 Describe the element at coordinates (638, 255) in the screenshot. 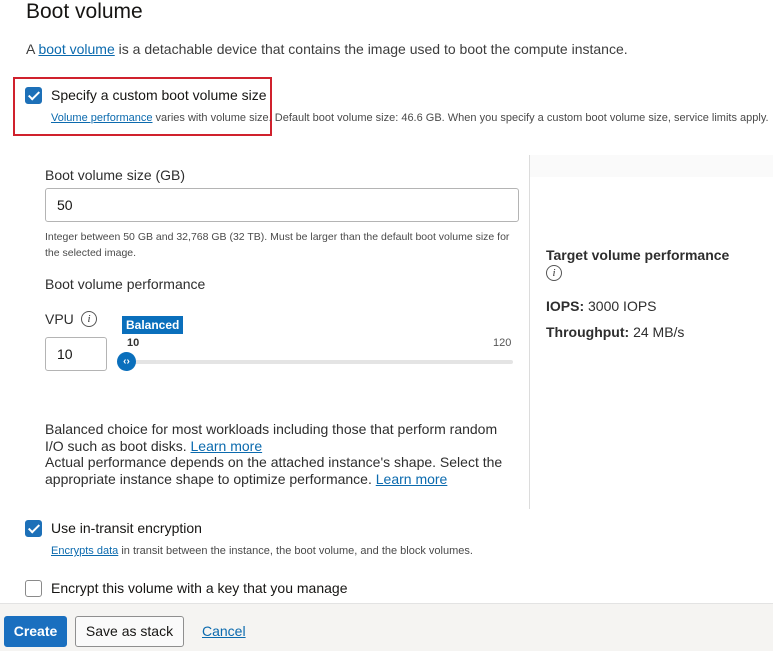

I see `target-performance-title: Target volume performance` at that location.